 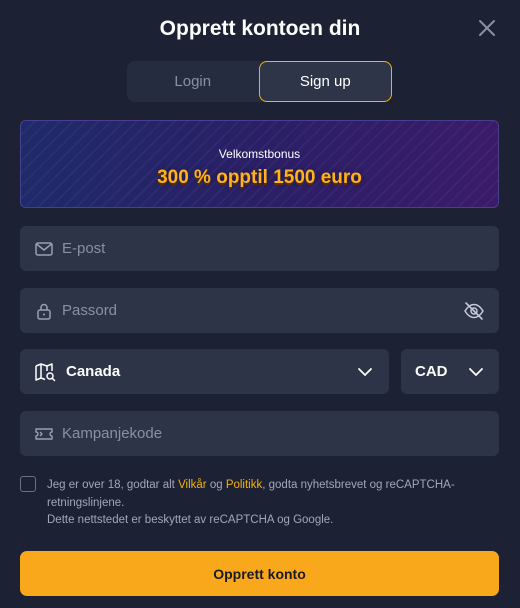 I want to click on country-select: Canada, so click(x=204, y=371).